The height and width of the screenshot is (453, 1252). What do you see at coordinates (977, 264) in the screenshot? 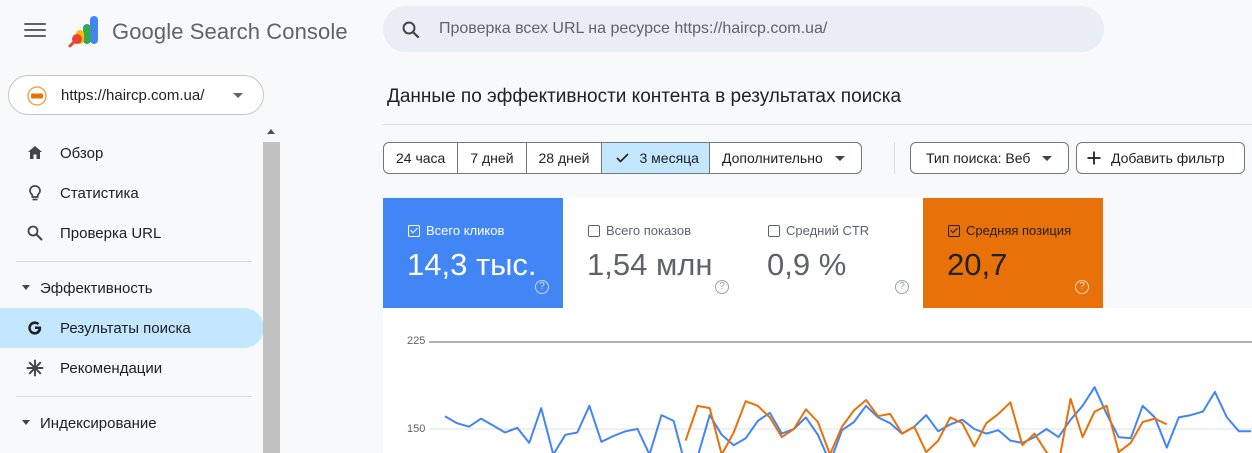
I see `metric-value: 20,7` at bounding box center [977, 264].